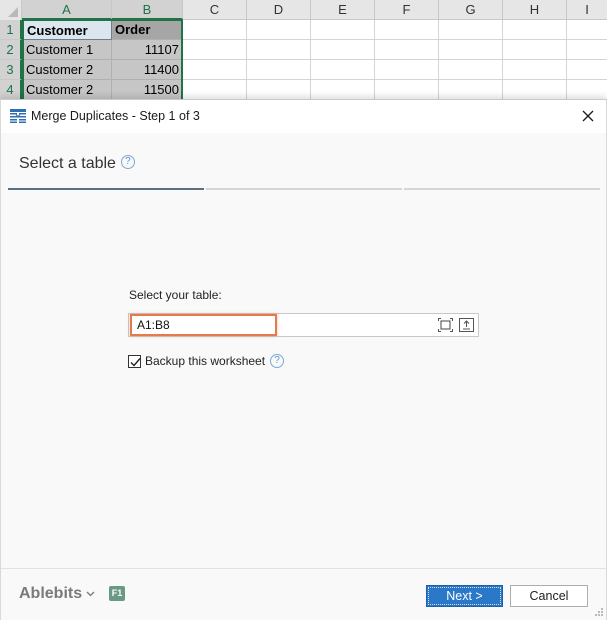 This screenshot has width=607, height=620. What do you see at coordinates (147, 90) in the screenshot?
I see `cell-b4: 11500` at bounding box center [147, 90].